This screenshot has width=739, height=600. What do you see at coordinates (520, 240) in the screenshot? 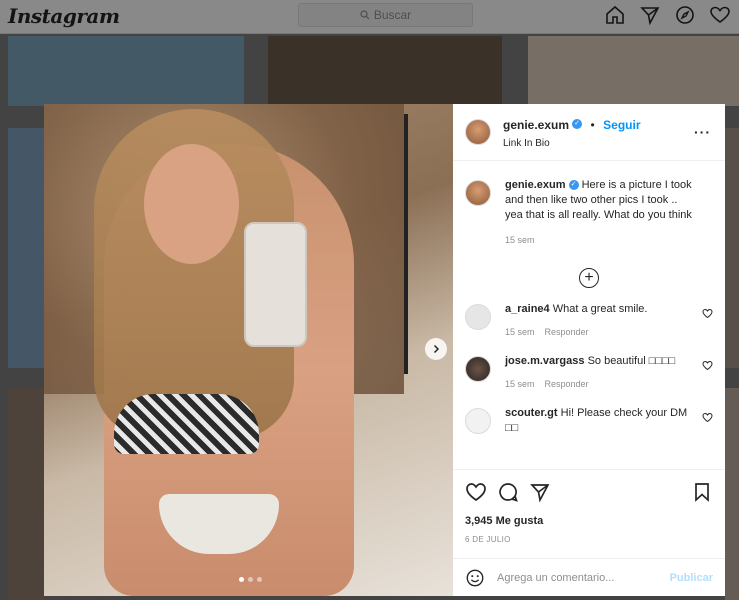
I see `caption-time: 15 sem` at bounding box center [520, 240].